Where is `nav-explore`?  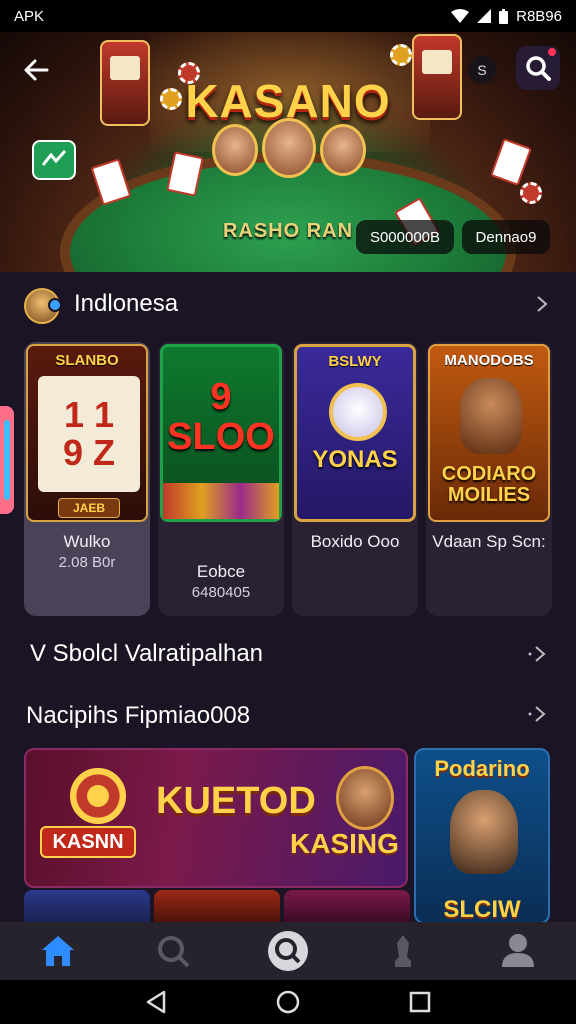
nav-explore is located at coordinates (288, 951).